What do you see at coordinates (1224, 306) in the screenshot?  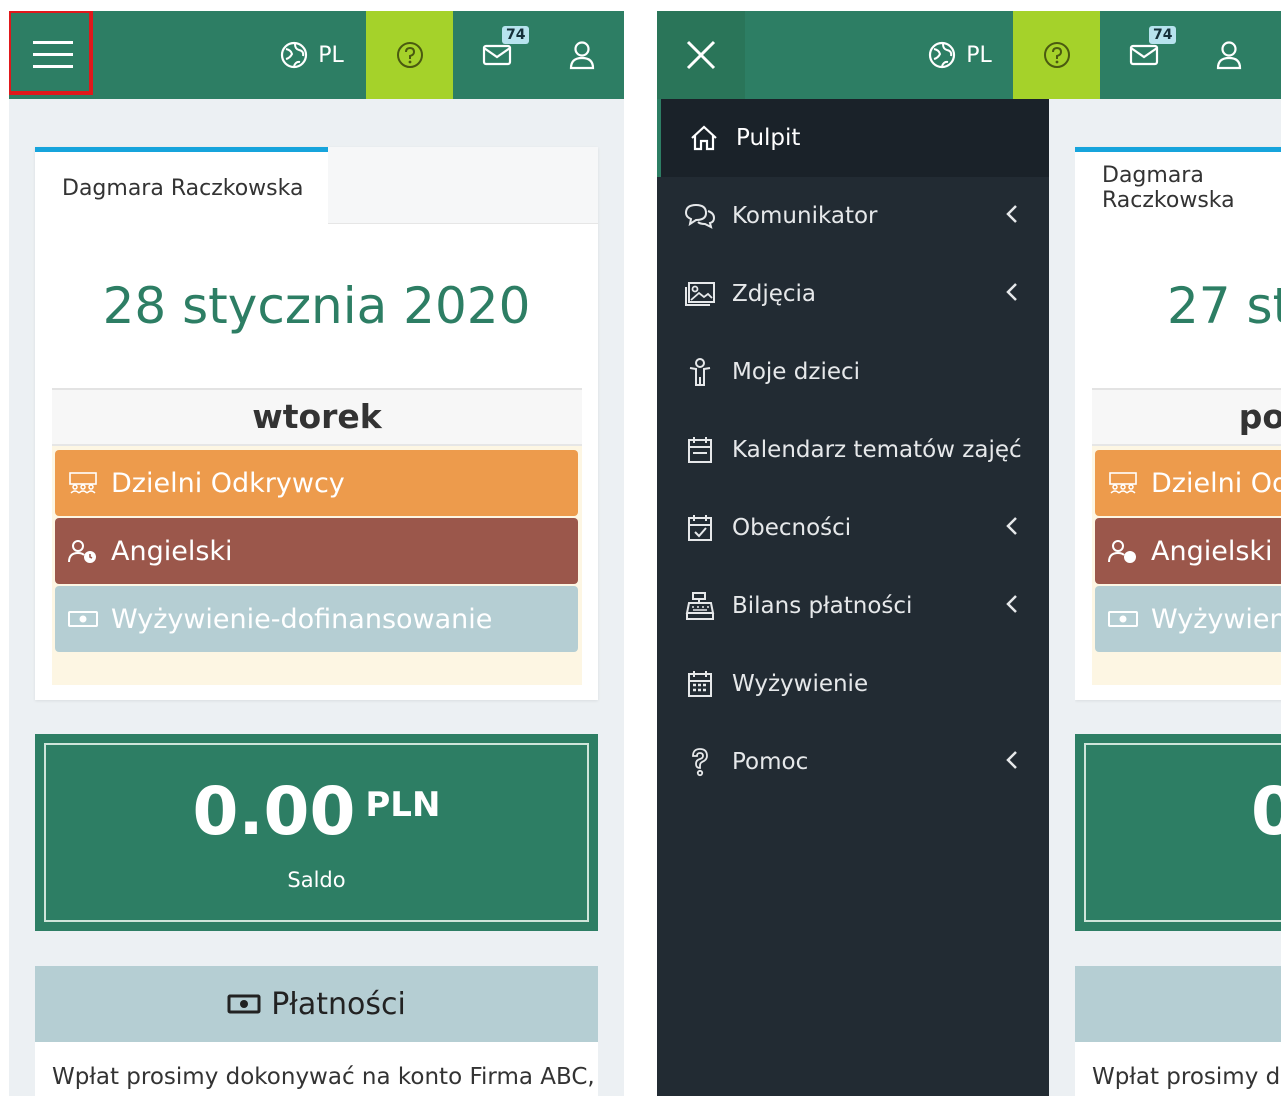 I see `calendar-date: 27 stycznia 2020` at bounding box center [1224, 306].